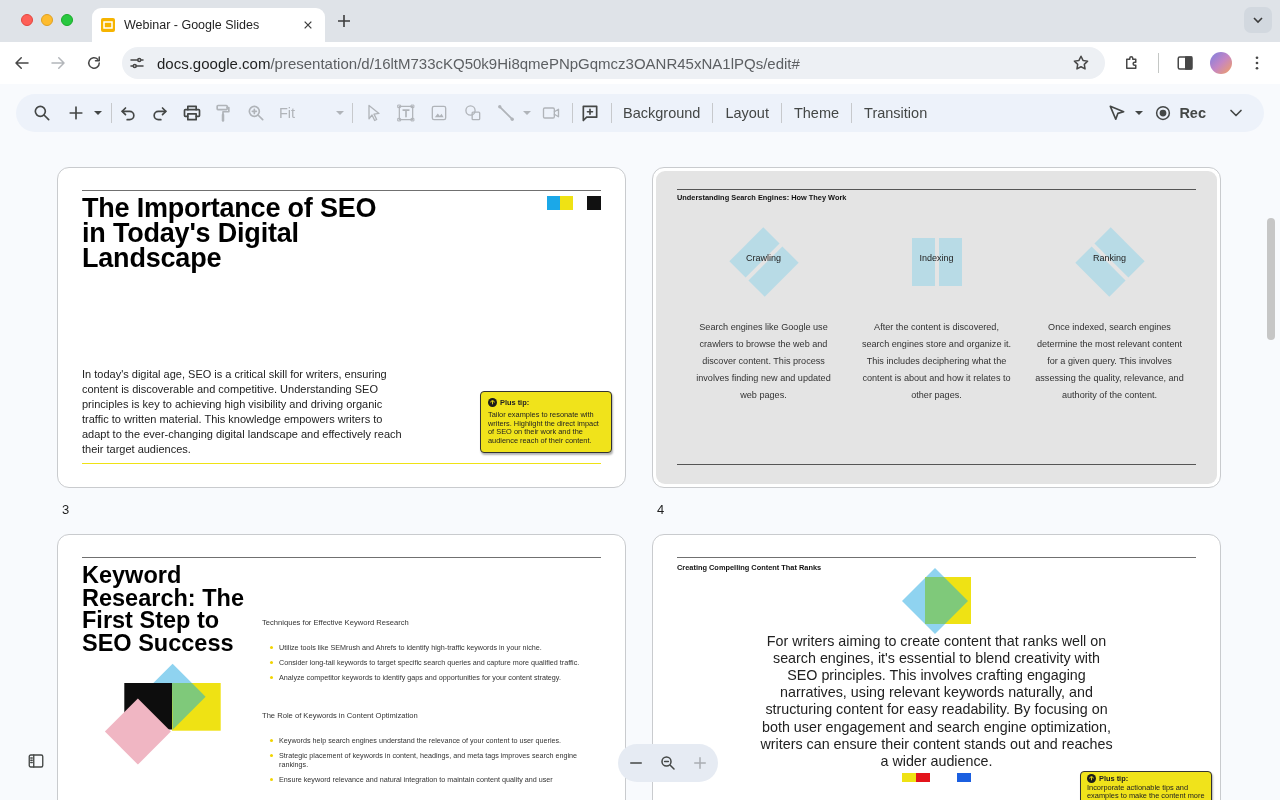  What do you see at coordinates (1081, 63) in the screenshot?
I see `bookmark-star-icon` at bounding box center [1081, 63].